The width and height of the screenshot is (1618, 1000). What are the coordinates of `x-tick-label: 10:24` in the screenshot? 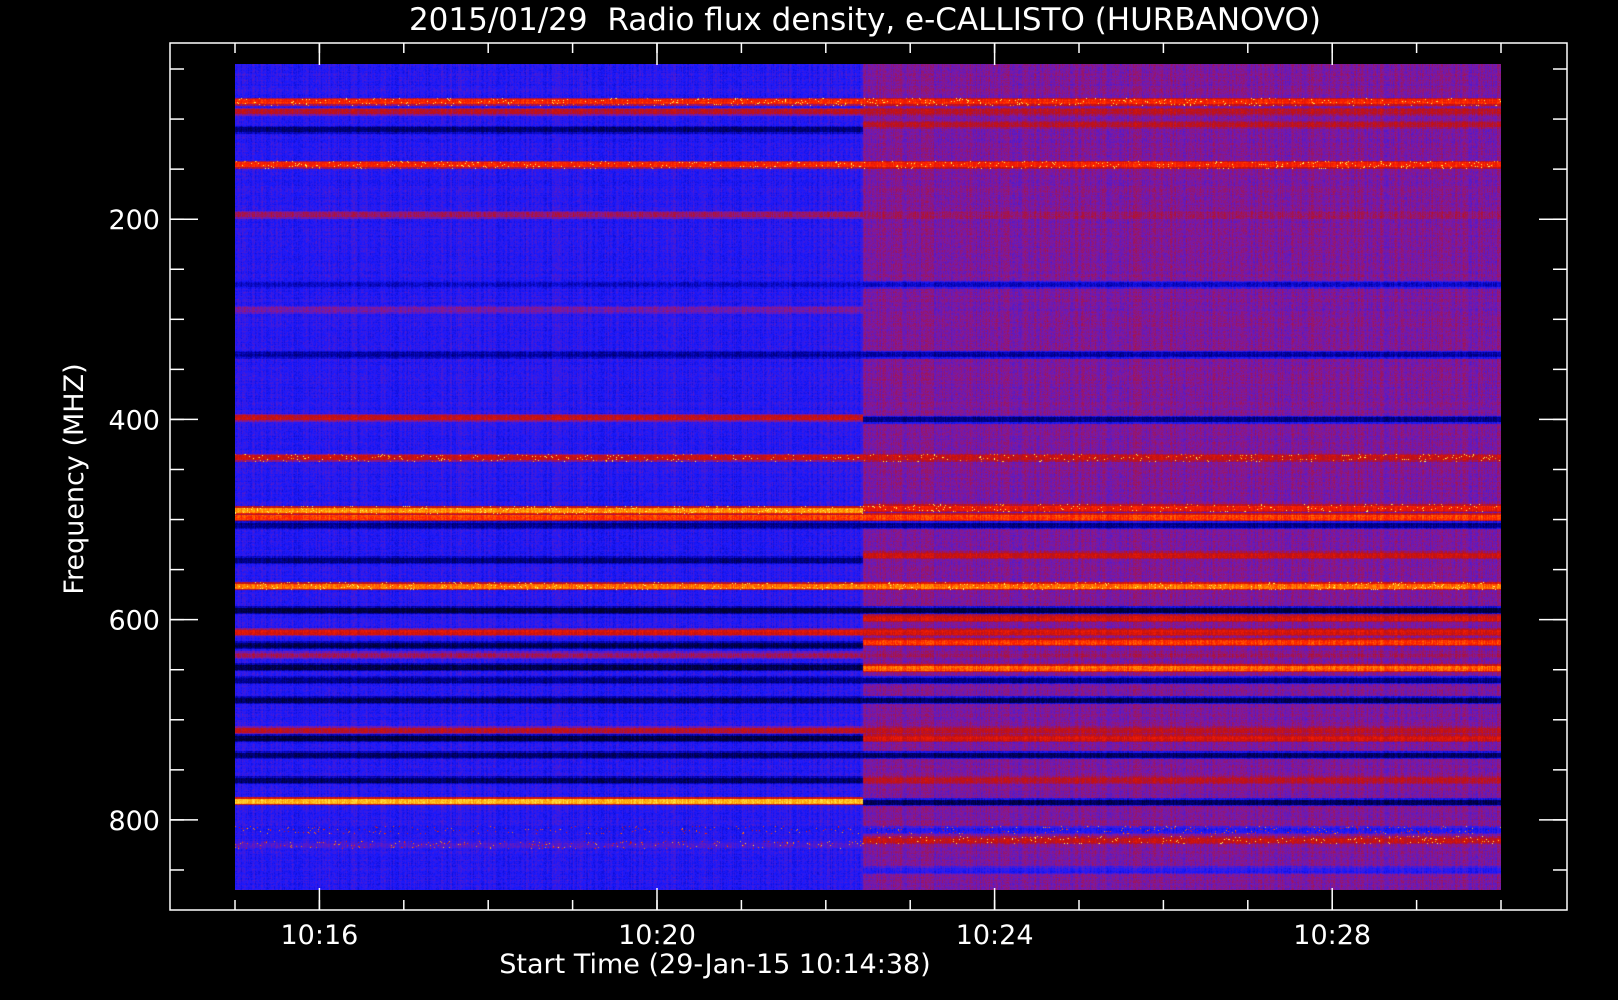 It's located at (995, 935).